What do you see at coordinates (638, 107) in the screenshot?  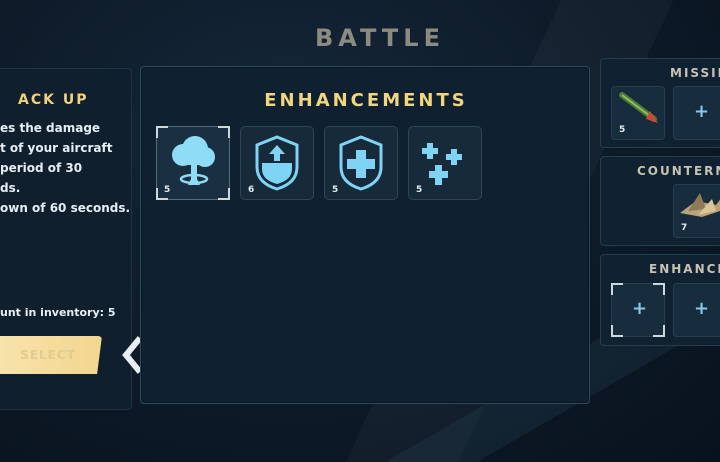 I see `missile-icon` at bounding box center [638, 107].